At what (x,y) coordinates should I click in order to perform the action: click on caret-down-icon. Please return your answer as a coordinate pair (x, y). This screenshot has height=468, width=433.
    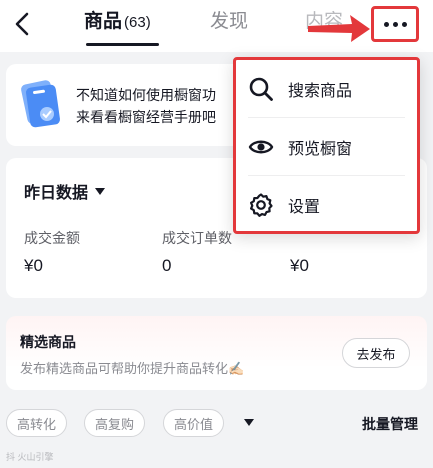
    Looking at the image, I should click on (100, 191).